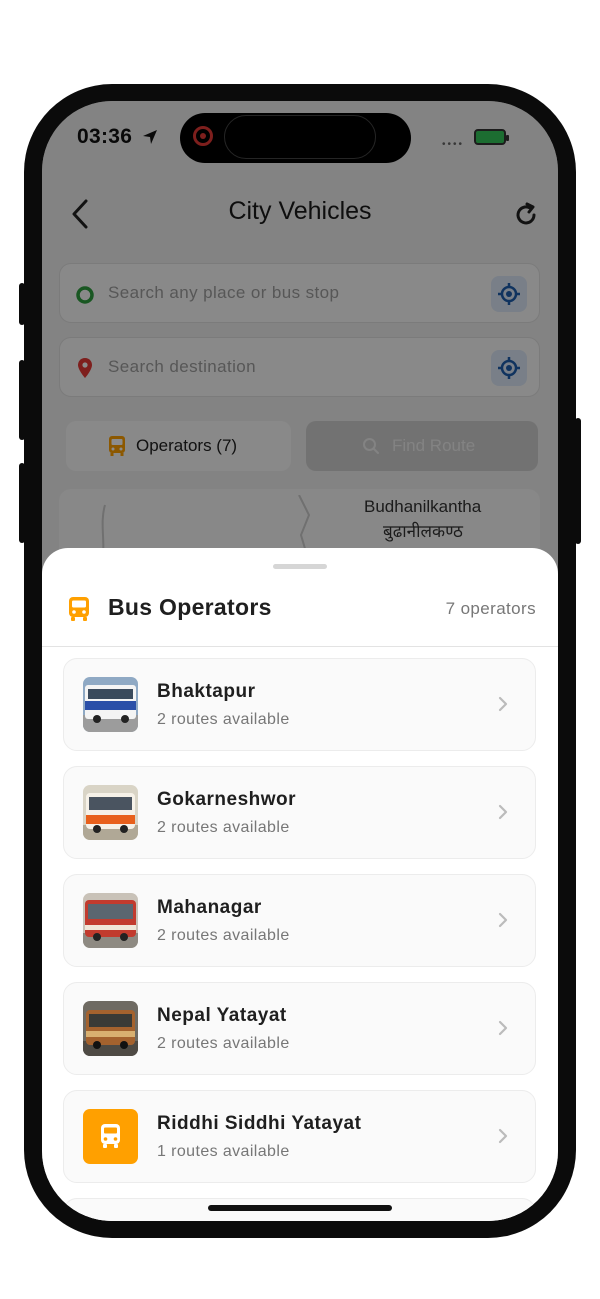  I want to click on action-button, so click(22, 304).